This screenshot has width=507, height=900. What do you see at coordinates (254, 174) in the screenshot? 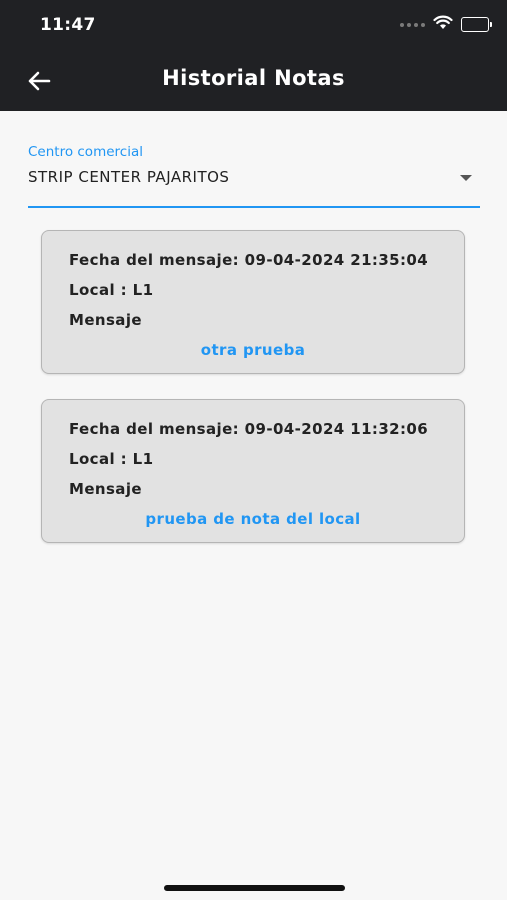
I see `centro-comercial-select: Centro comercial STRIP CENTER PAJARITOS` at bounding box center [254, 174].